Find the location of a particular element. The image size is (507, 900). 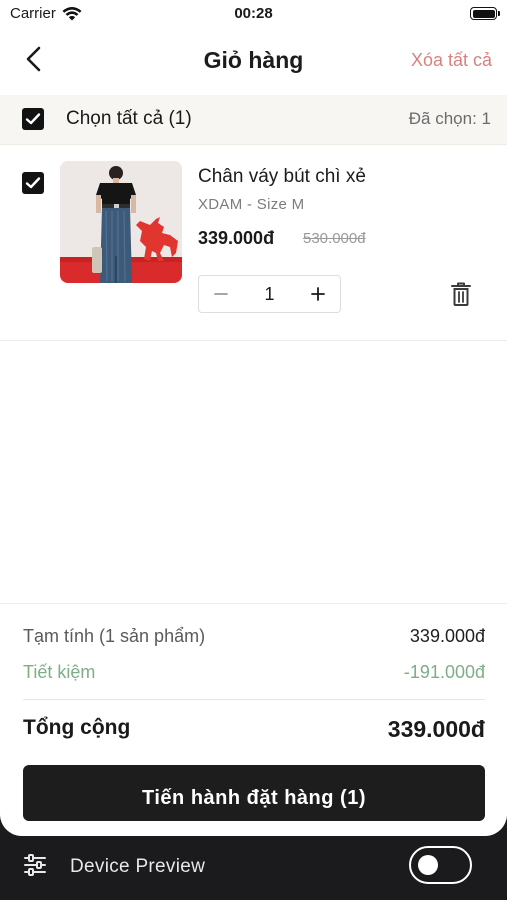

checkout-label: Tiến hành đặt hàng (1) is located at coordinates (254, 798).